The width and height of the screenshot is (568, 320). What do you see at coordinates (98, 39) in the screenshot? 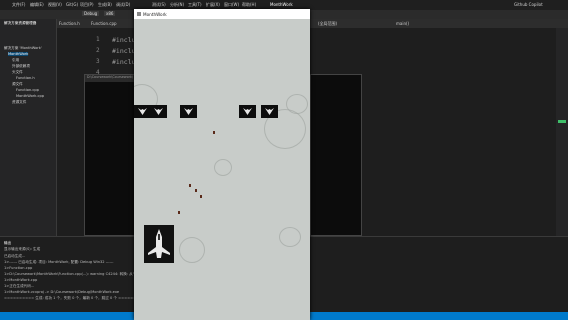
I see `line-number: 1` at bounding box center [98, 39].